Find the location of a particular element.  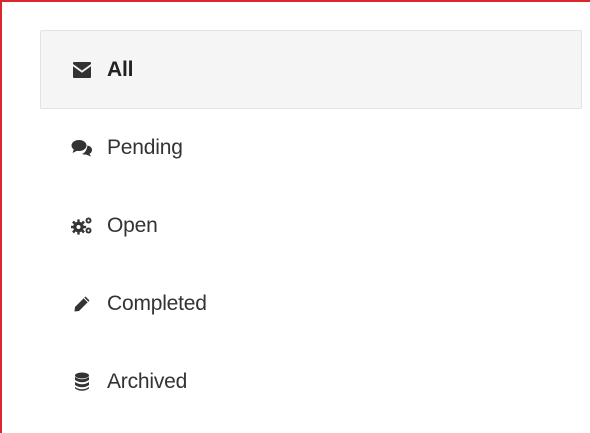

nav-item-label: Completed is located at coordinates (157, 303).